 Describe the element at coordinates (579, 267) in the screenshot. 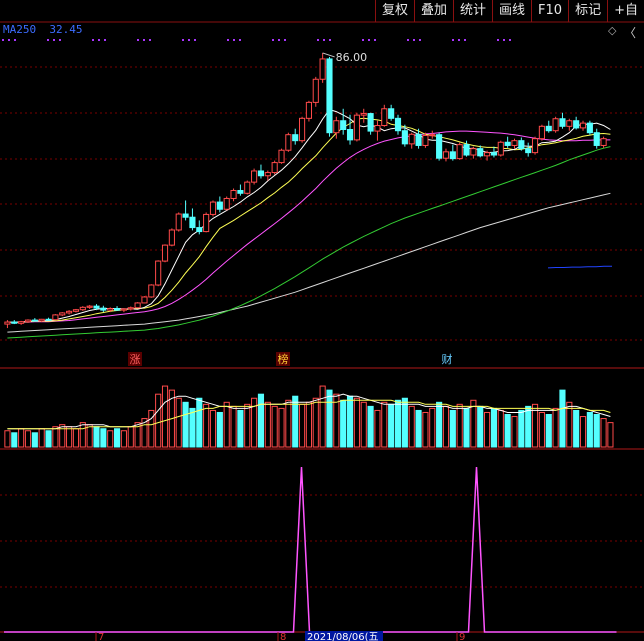

I see `ma-extra-line` at that location.